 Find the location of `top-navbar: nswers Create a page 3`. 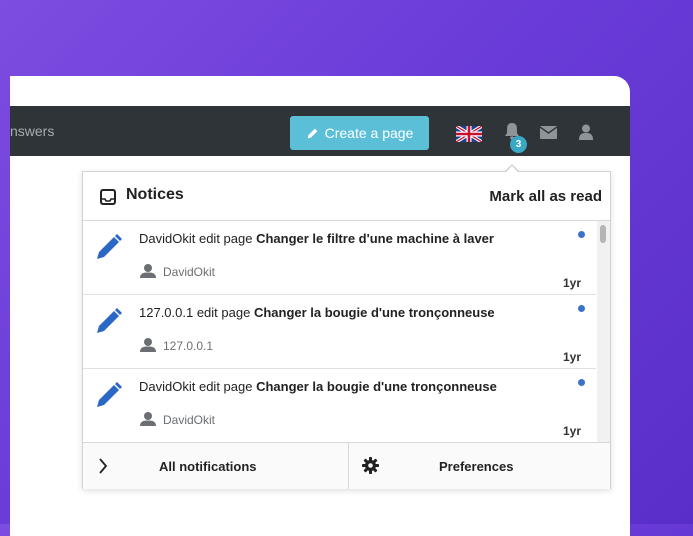

top-navbar: nswers Create a page 3 is located at coordinates (320, 131).